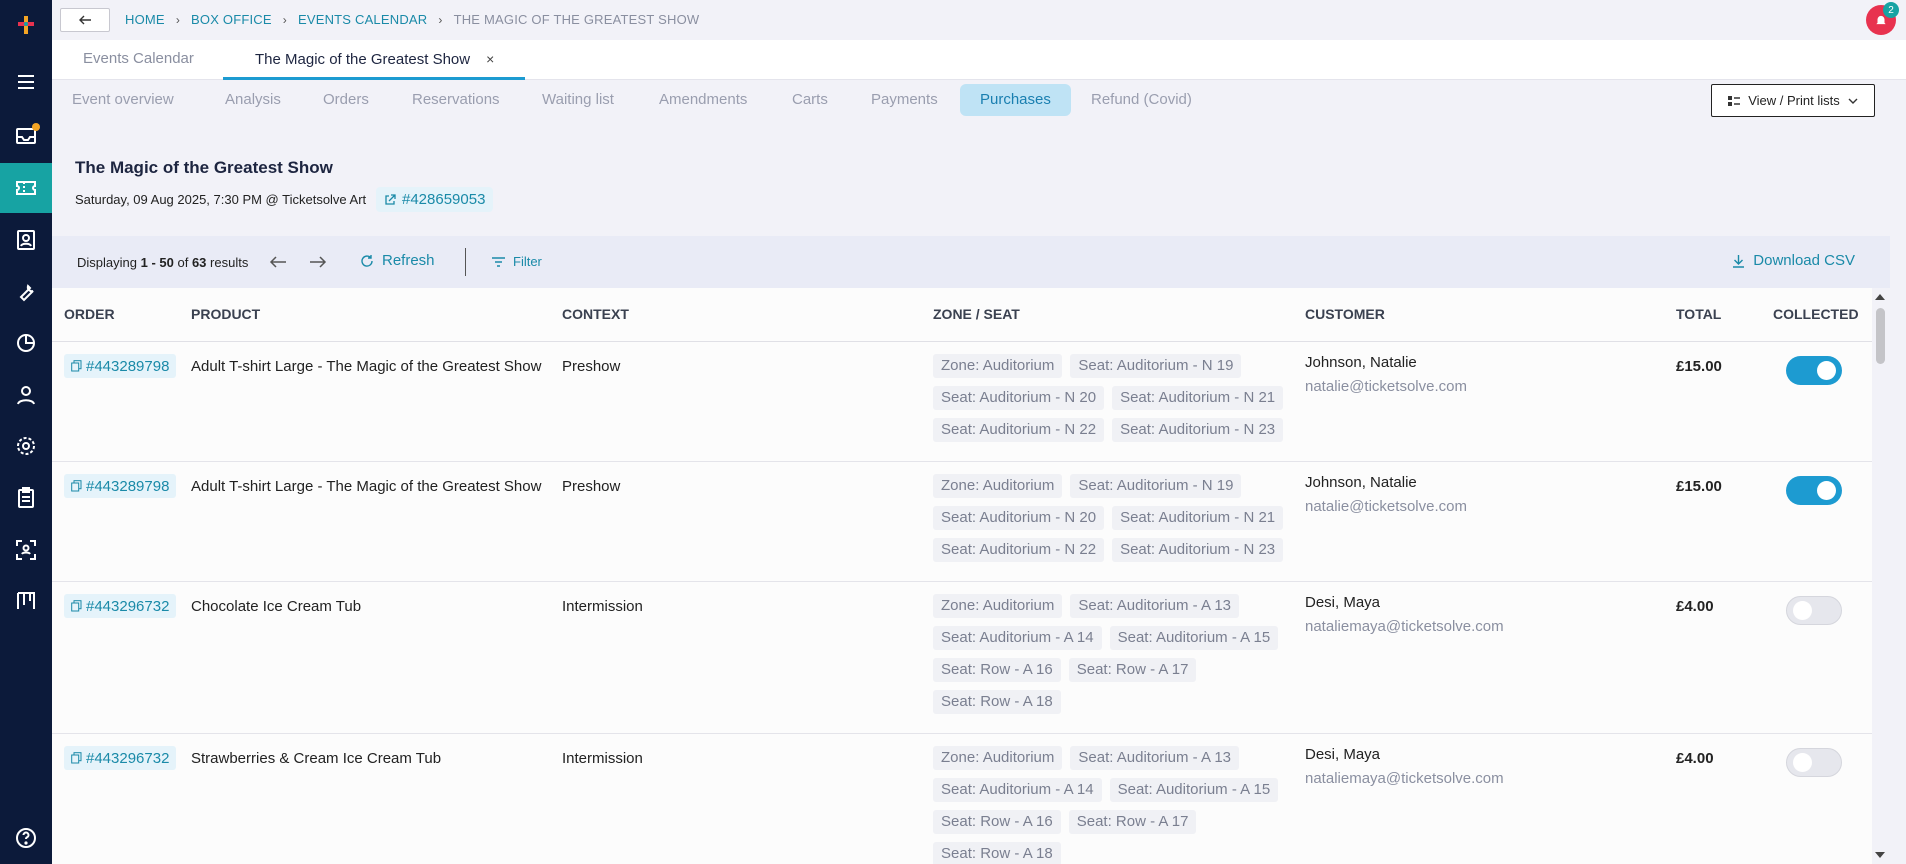 Image resolution: width=1906 pixels, height=864 pixels. I want to click on column-zone-seat: ZONE / SEAT, so click(976, 314).